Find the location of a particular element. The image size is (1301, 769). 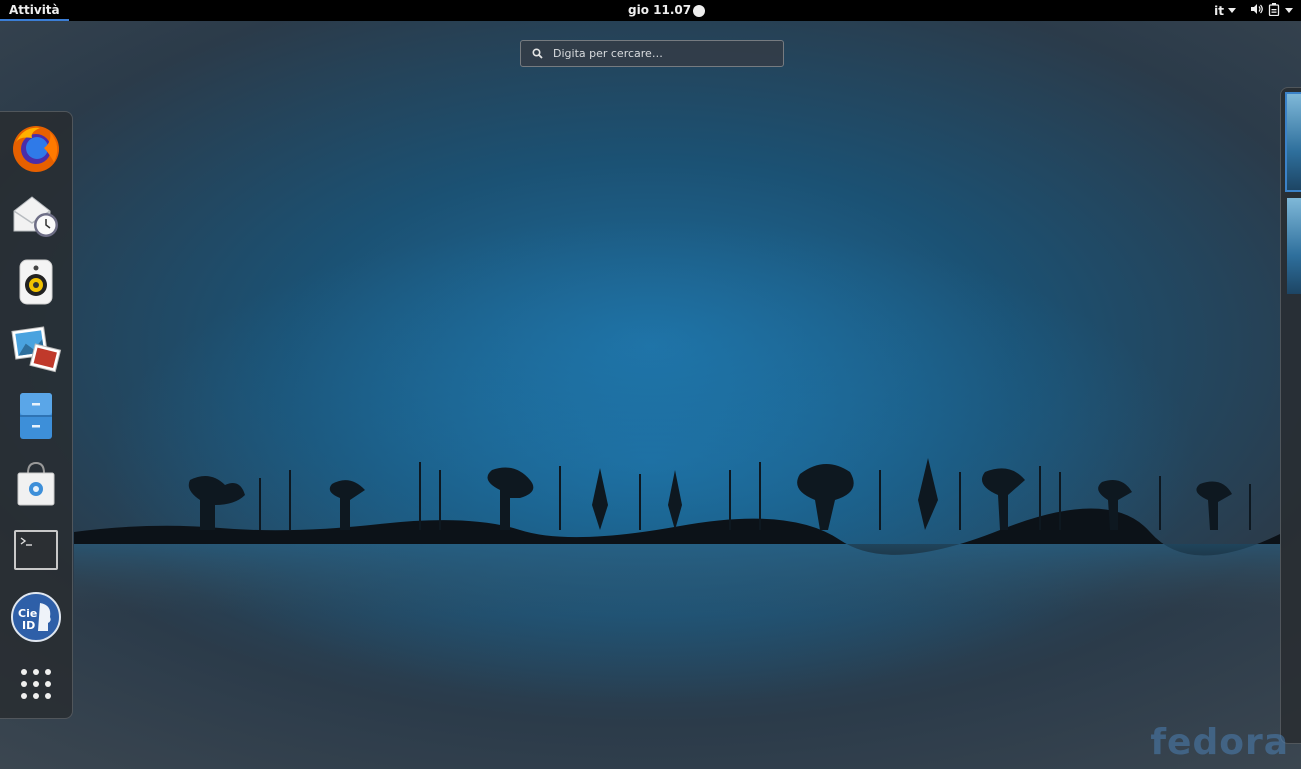

show-applications-button is located at coordinates (36, 684).